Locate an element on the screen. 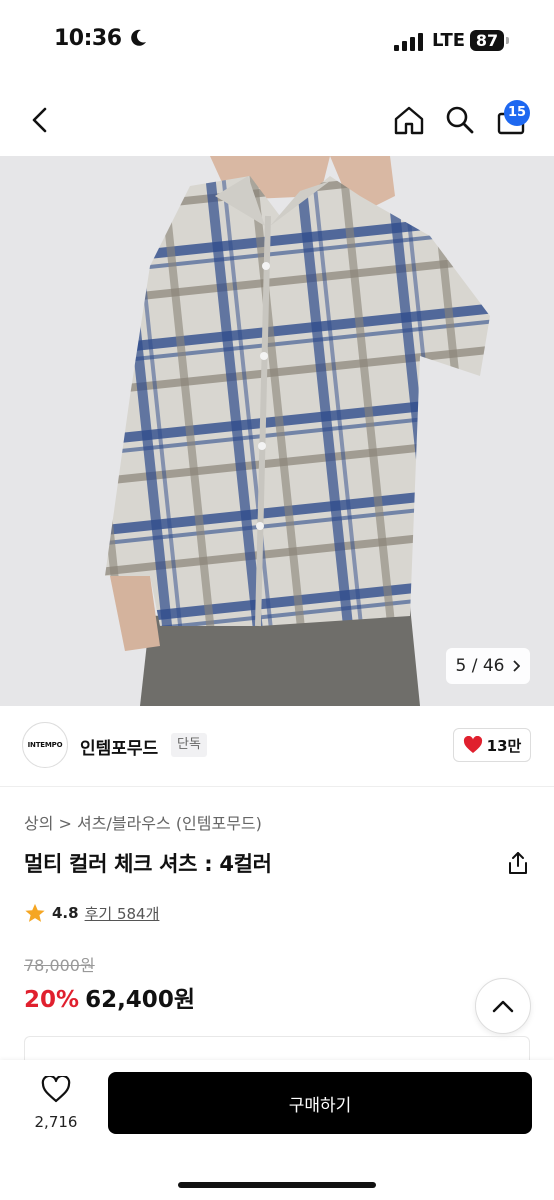 This screenshot has width=554, height=1200. home-indicator is located at coordinates (277, 1185).